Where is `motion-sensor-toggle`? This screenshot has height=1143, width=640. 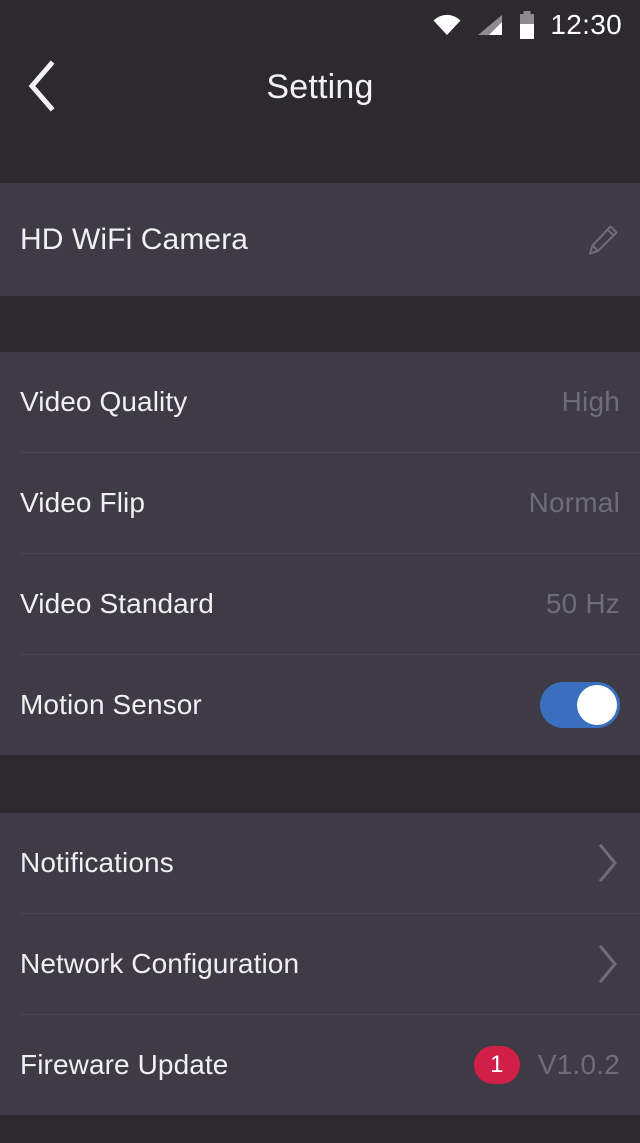
motion-sensor-toggle is located at coordinates (580, 705).